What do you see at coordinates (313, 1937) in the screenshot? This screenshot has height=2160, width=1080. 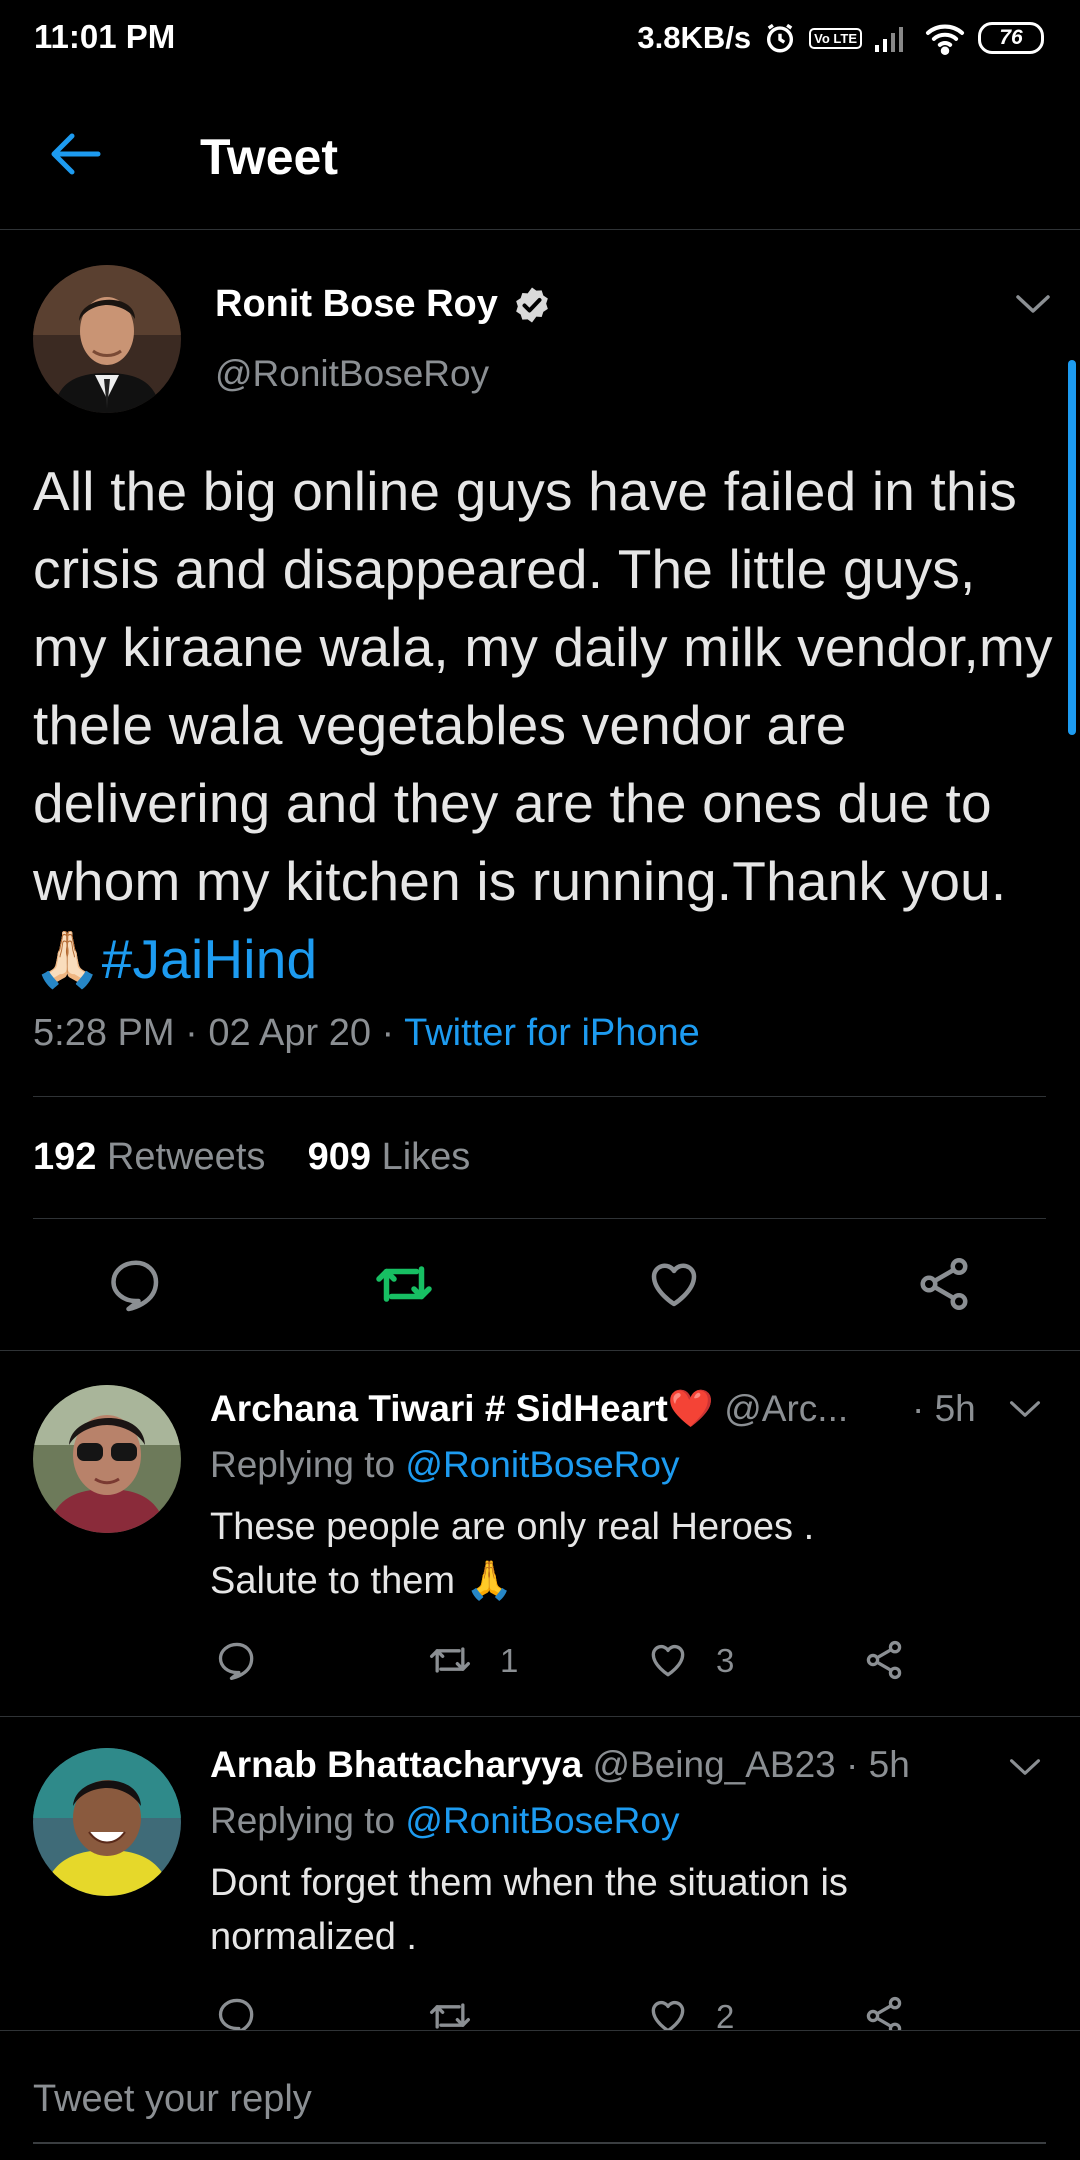 I see `reply-text-line: normalized .` at bounding box center [313, 1937].